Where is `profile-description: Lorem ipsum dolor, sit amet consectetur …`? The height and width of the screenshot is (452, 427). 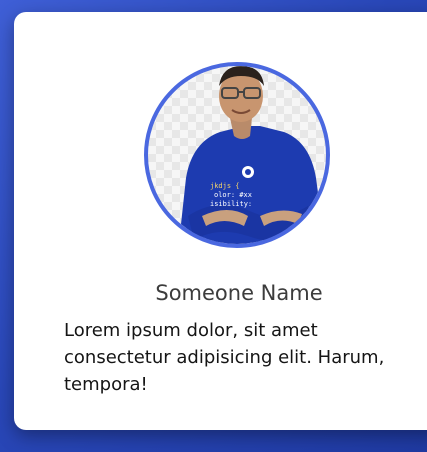
profile-description: Lorem ipsum dolor, sit amet consectetur … is located at coordinates (224, 357).